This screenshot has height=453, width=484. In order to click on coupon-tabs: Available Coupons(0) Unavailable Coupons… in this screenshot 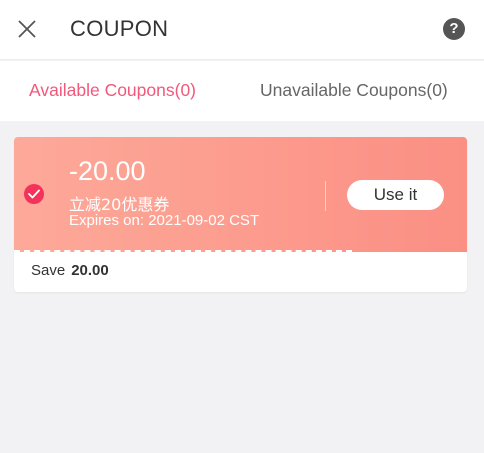, I will do `click(242, 91)`.